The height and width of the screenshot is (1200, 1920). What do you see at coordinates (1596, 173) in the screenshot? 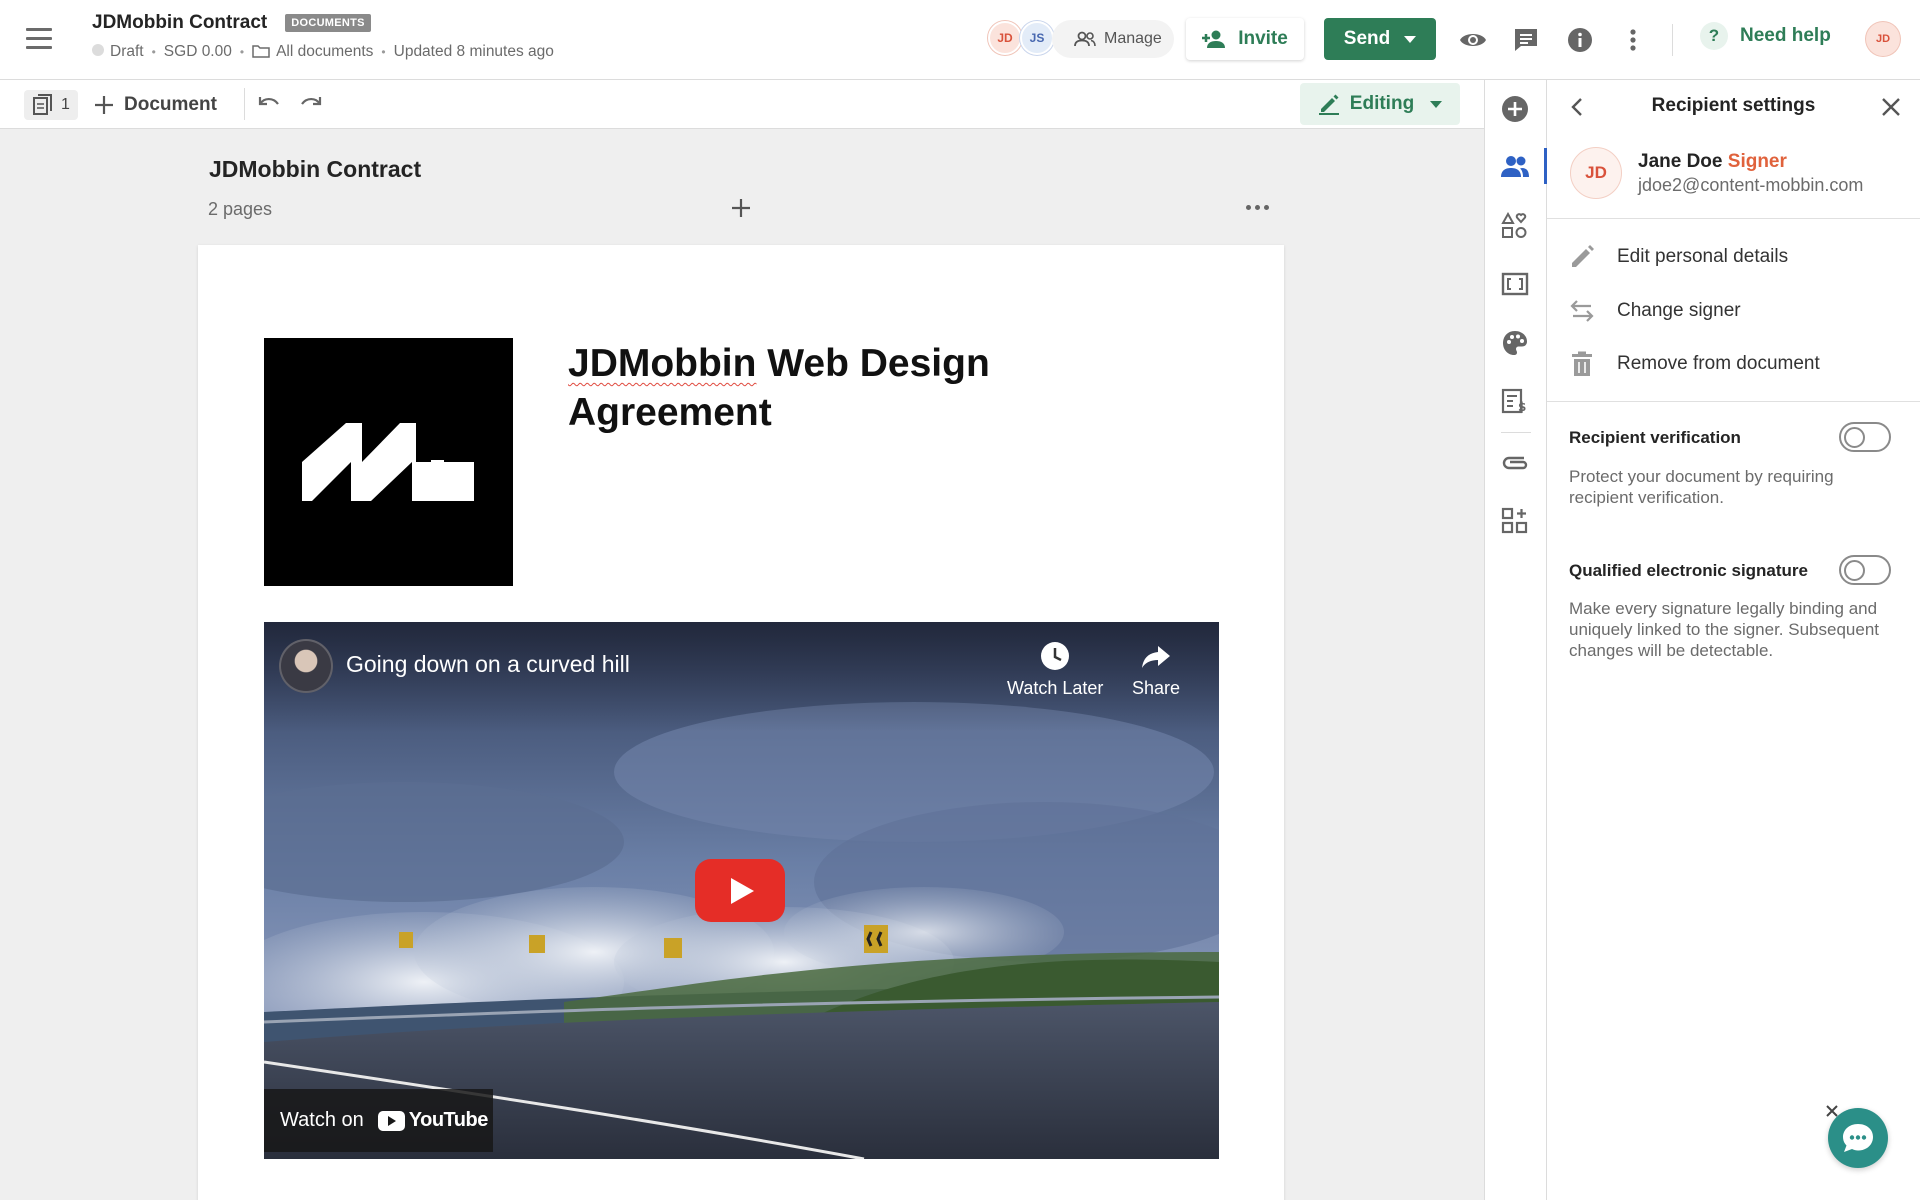
I see `recipient-avatar: JD` at bounding box center [1596, 173].